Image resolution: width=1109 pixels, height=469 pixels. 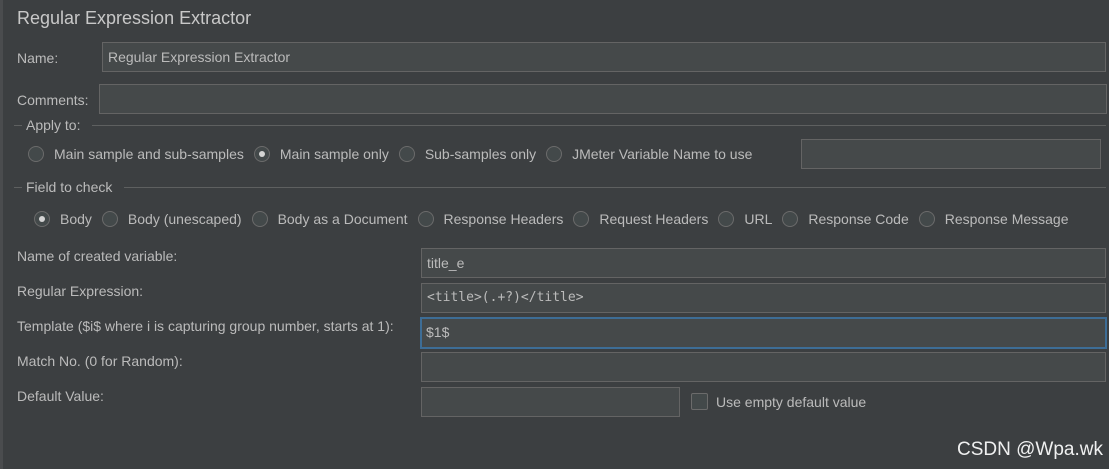 I want to click on field-body-option: Body, so click(x=63, y=219).